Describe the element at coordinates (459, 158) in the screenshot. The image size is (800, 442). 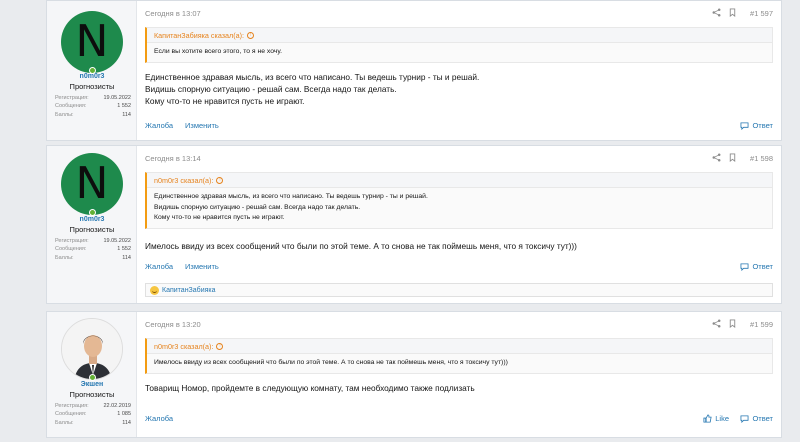
I see `post-header: Сегодня в 13:14 #1 598` at that location.